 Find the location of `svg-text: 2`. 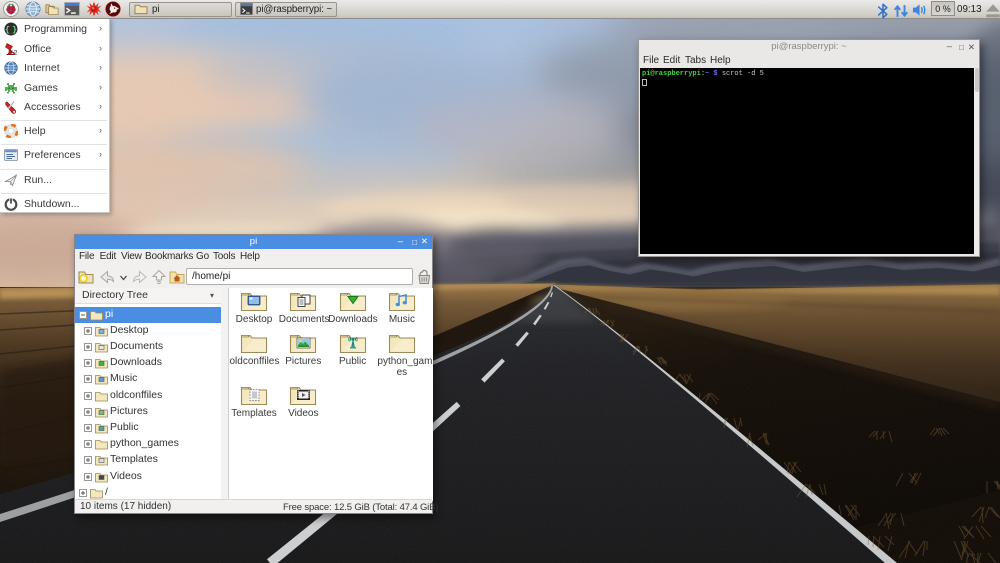

svg-text: 2 is located at coordinates (16, 53).